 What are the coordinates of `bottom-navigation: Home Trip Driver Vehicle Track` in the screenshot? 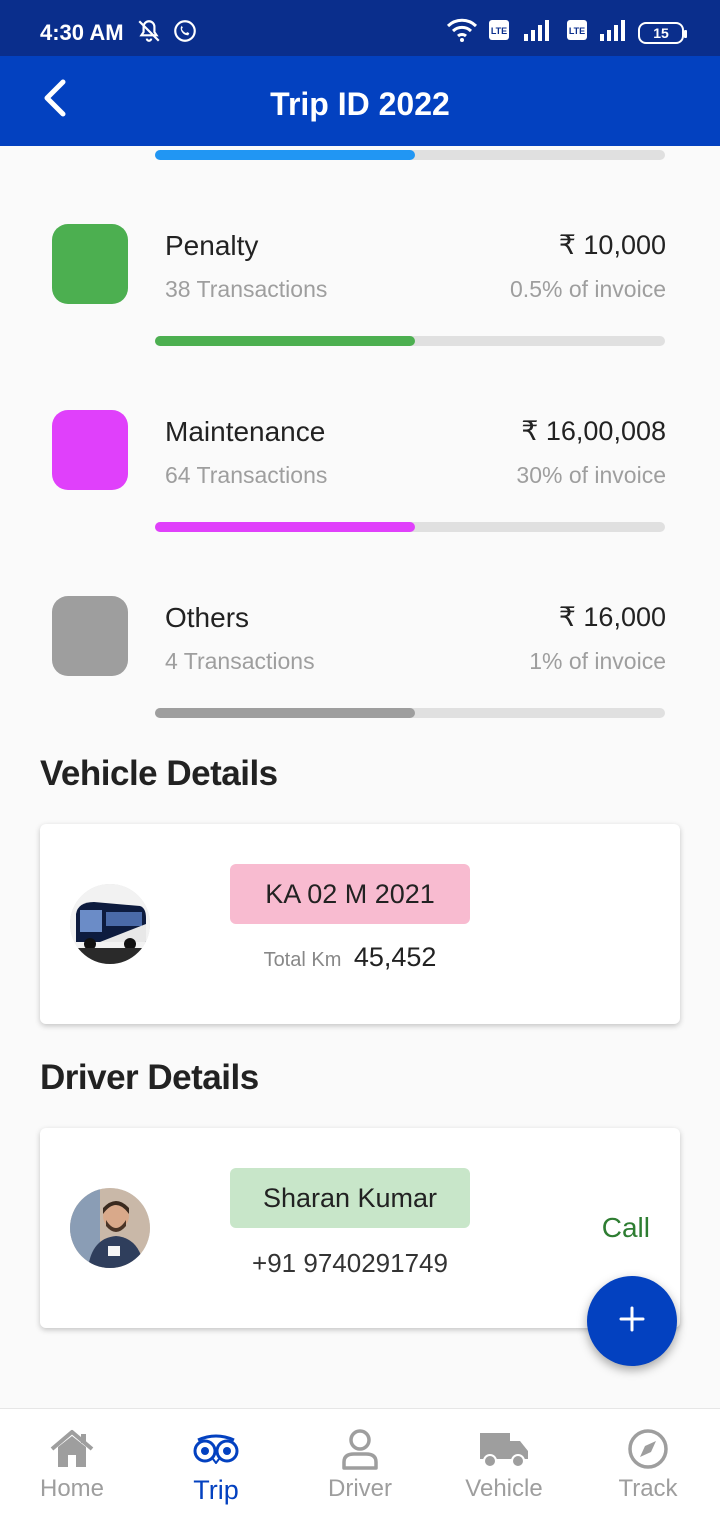 It's located at (360, 1464).